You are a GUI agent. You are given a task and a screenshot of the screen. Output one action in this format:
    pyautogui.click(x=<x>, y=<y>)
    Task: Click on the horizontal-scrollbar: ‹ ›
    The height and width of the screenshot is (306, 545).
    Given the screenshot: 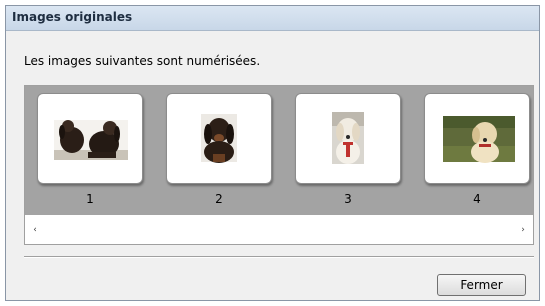 What is the action you would take?
    pyautogui.click(x=279, y=229)
    